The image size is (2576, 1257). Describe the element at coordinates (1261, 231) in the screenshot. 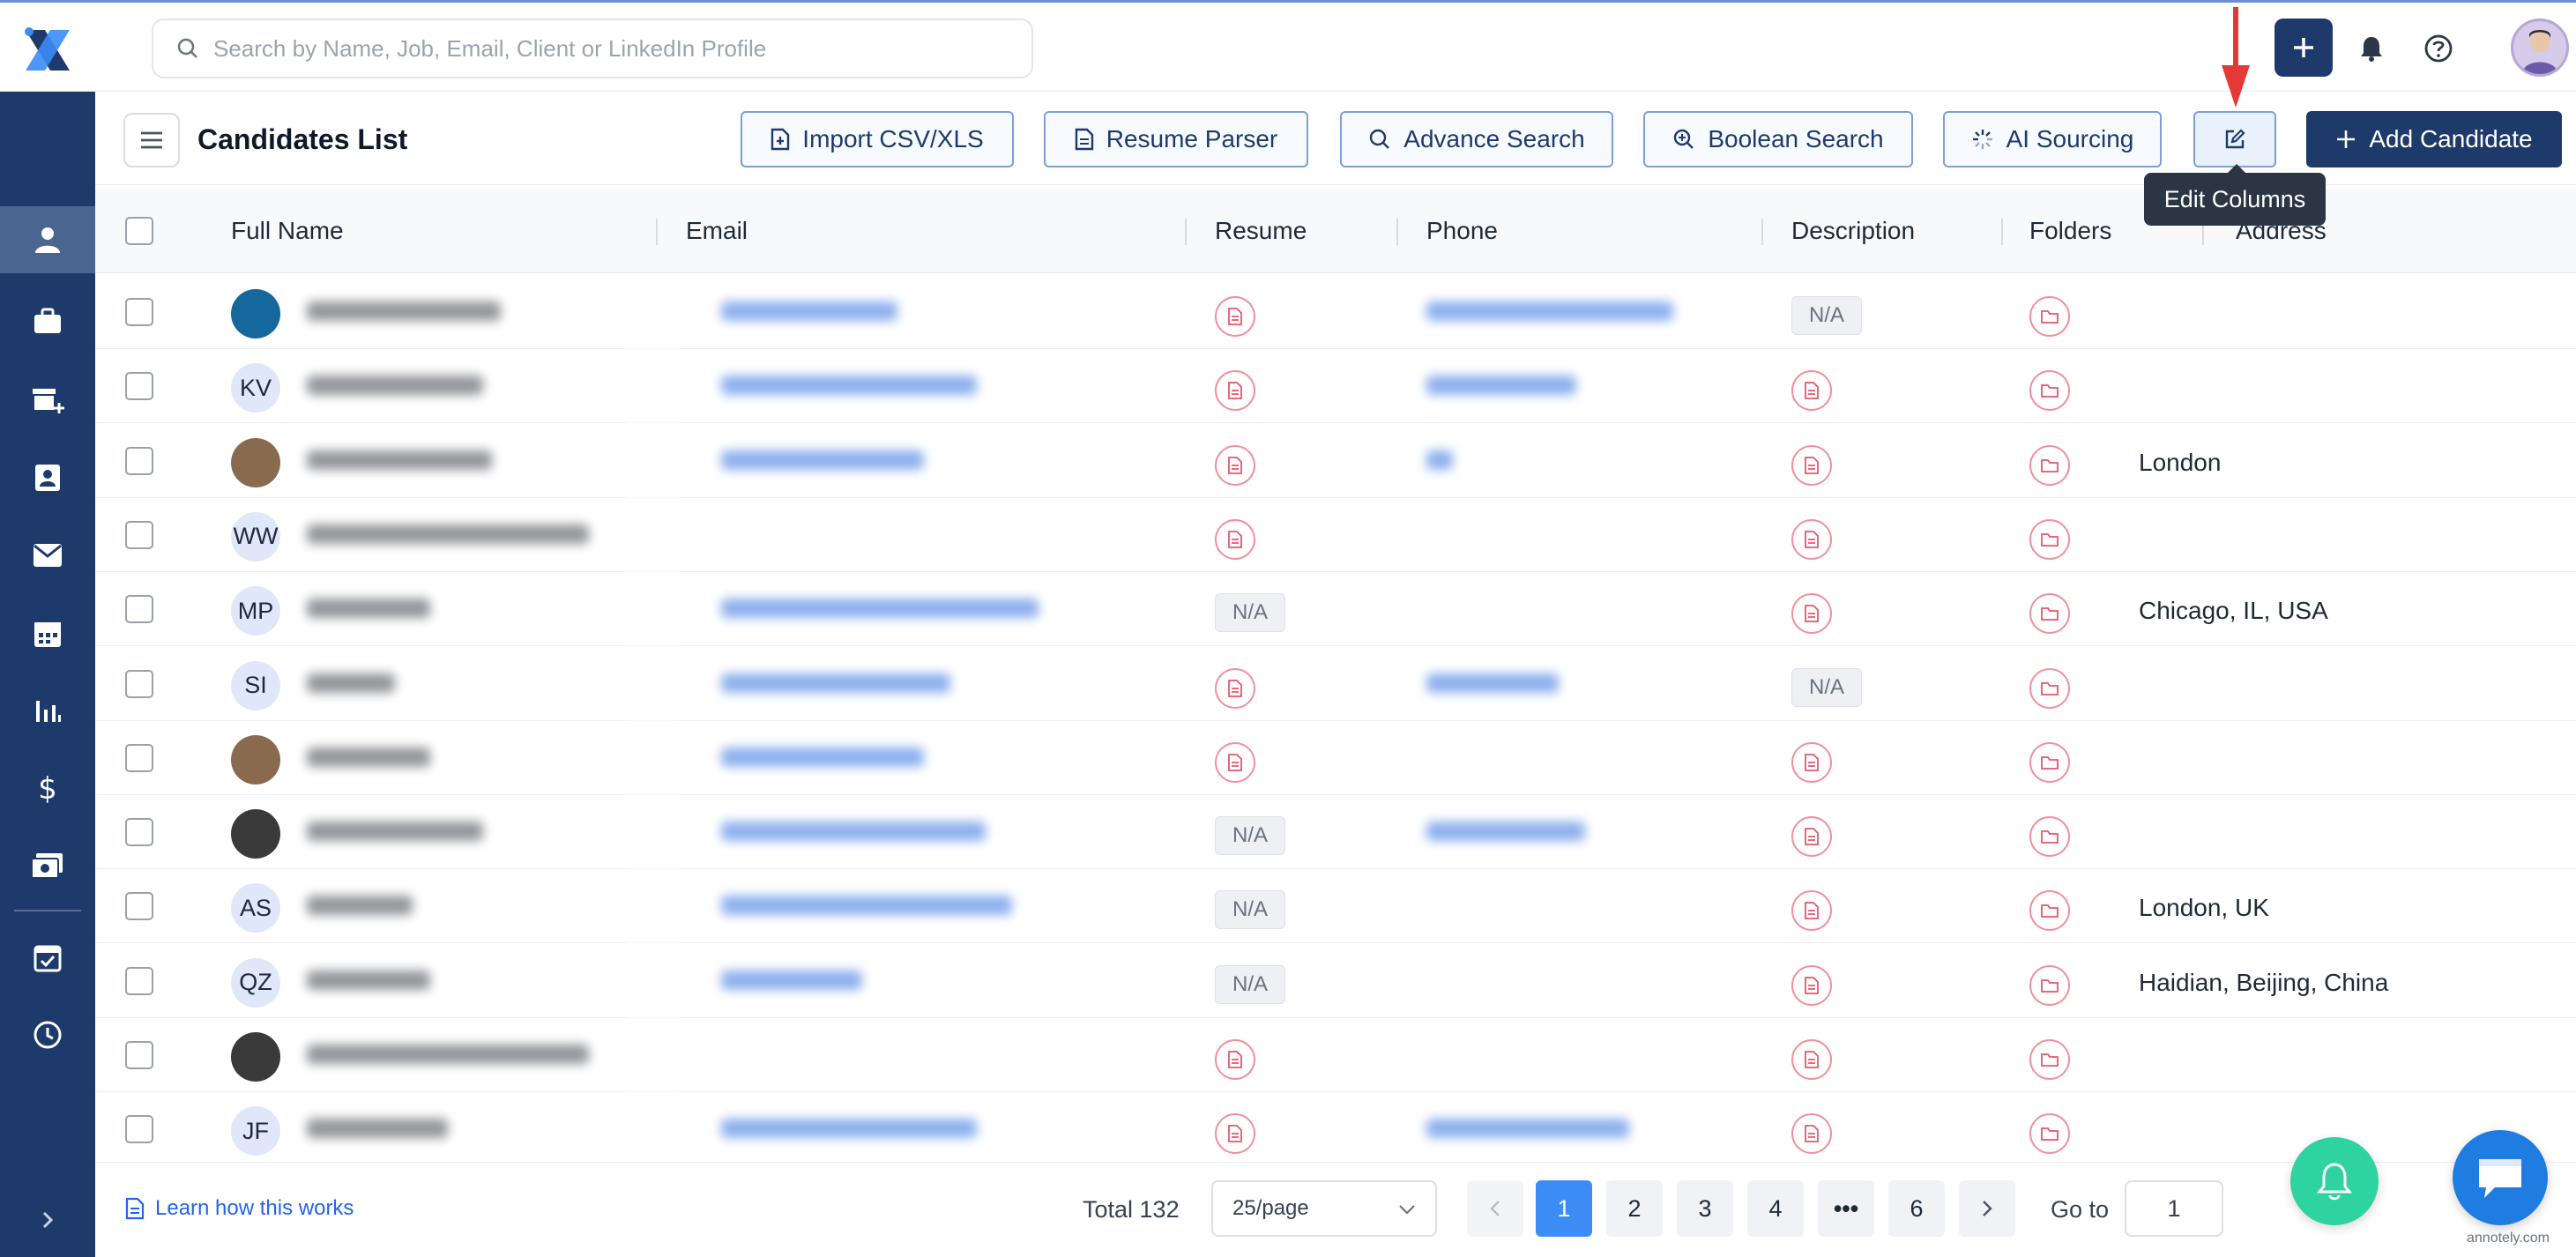

I see `column-resume: Resume` at that location.